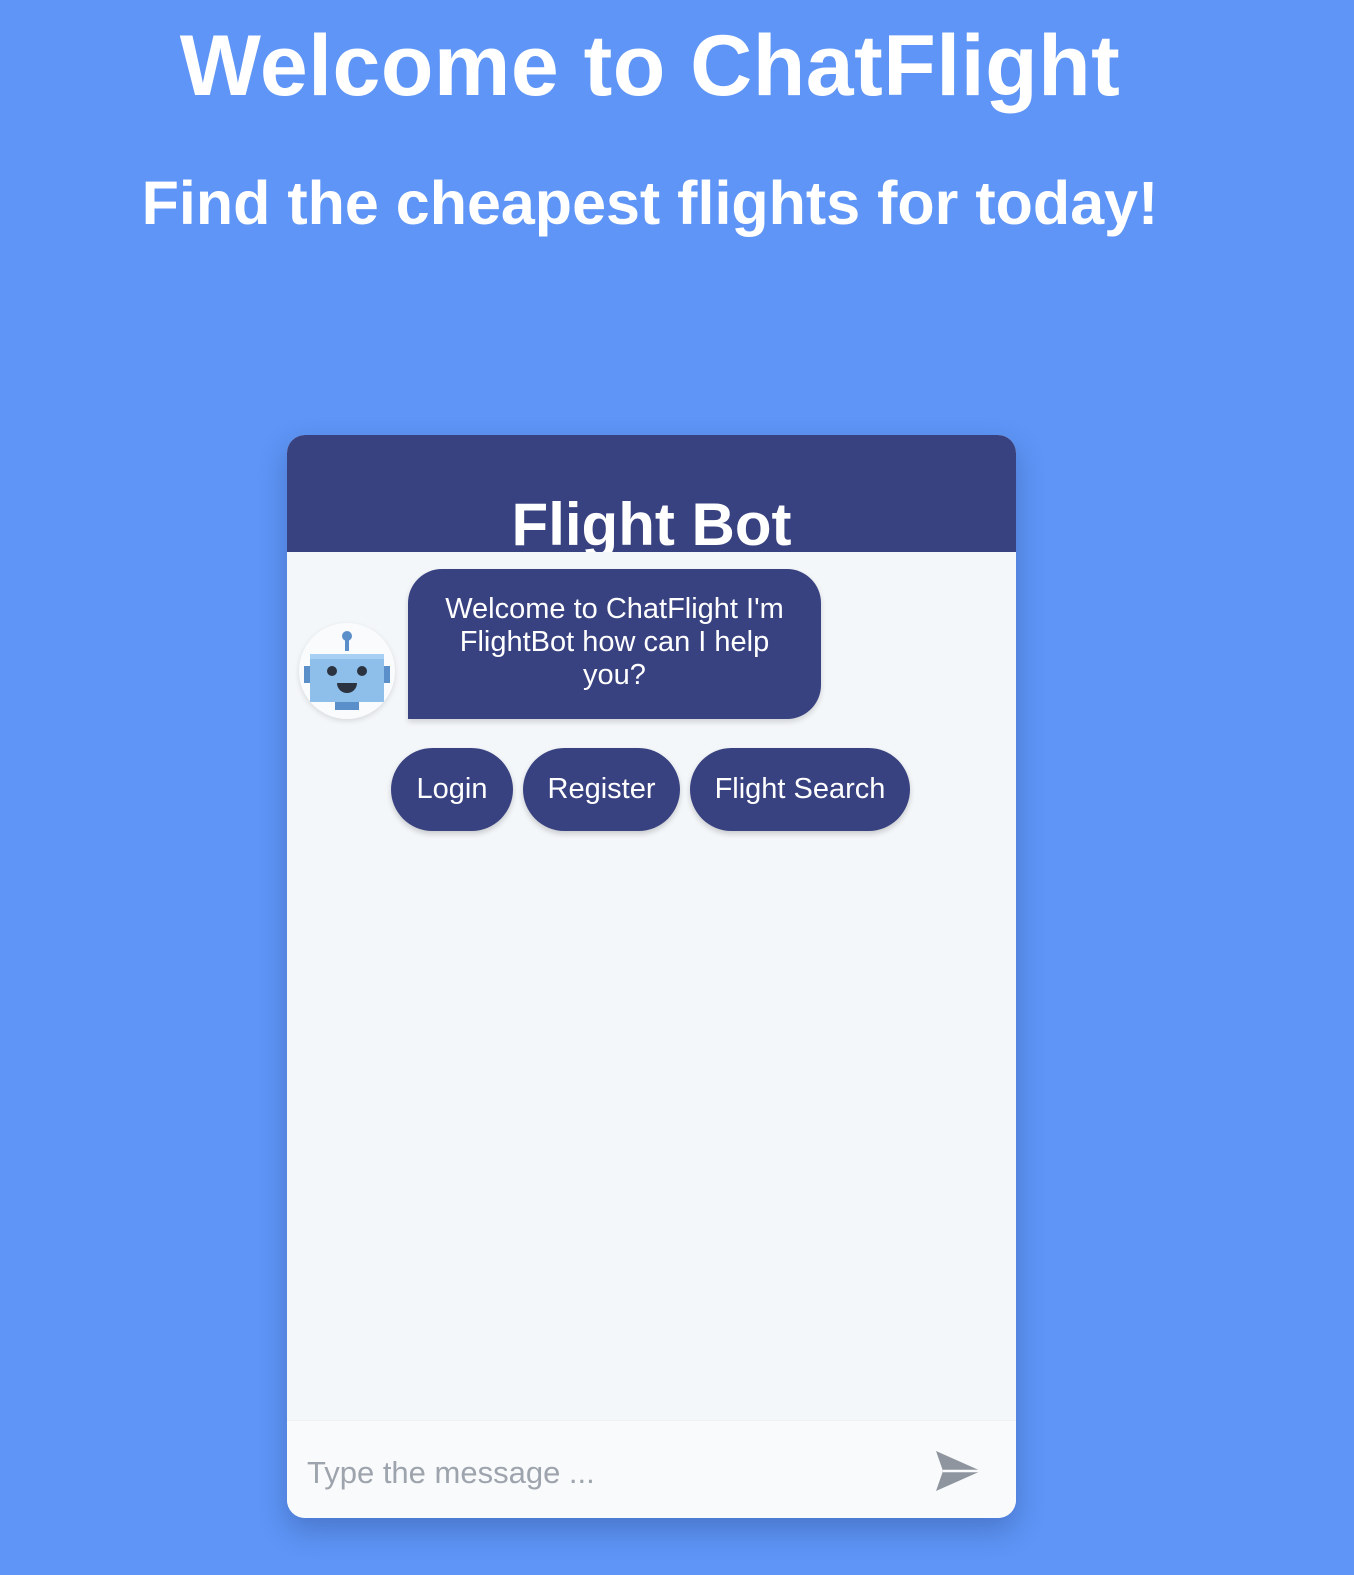 This screenshot has width=1354, height=1575. I want to click on chat-header: Flight Bot, so click(651, 493).